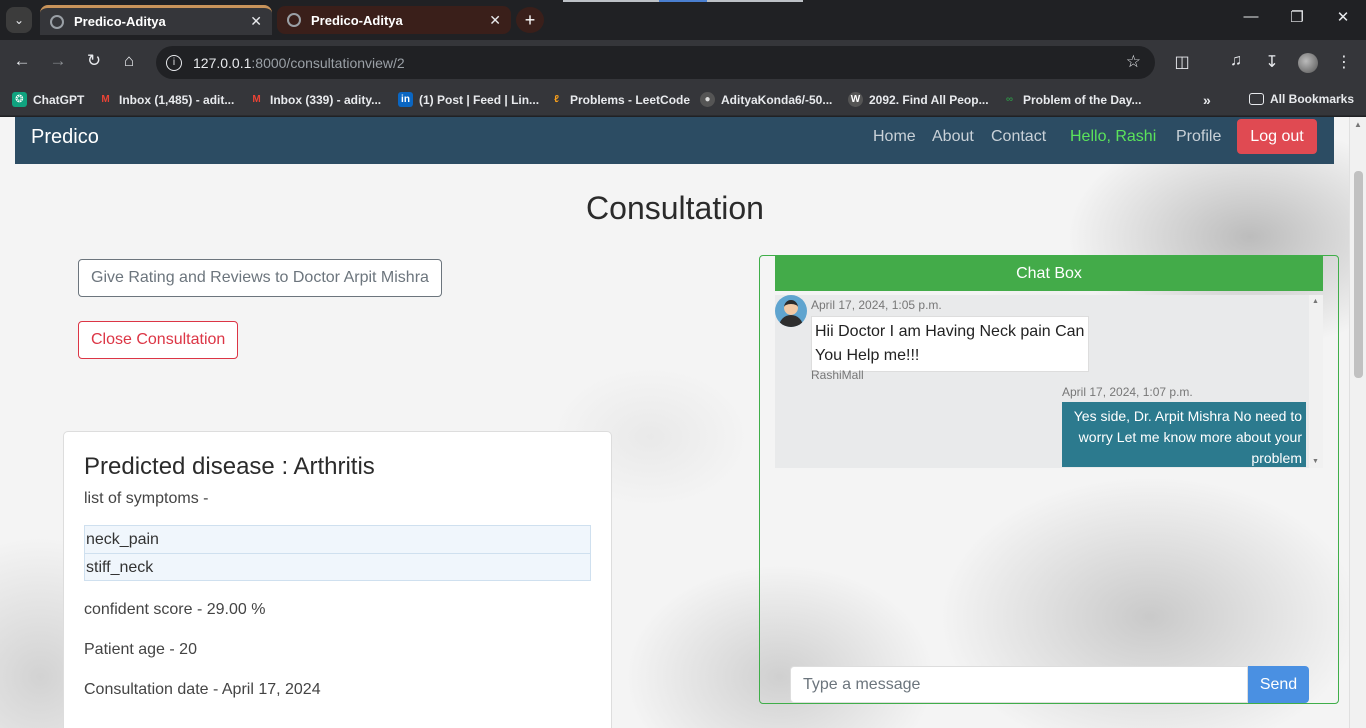 This screenshot has height=728, width=1366. I want to click on consultation-date: Consultation date - April 17, 2024, so click(202, 689).